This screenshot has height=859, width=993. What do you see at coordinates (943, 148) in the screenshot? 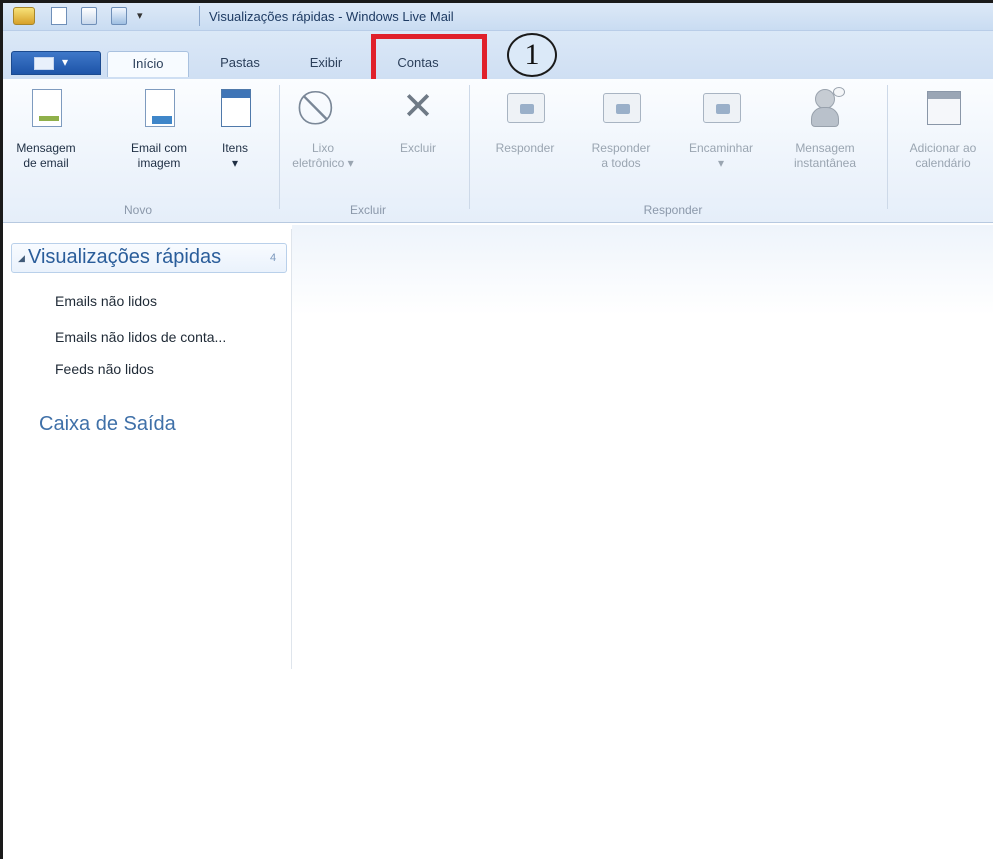
I see `button-label: Adicionar ao` at bounding box center [943, 148].